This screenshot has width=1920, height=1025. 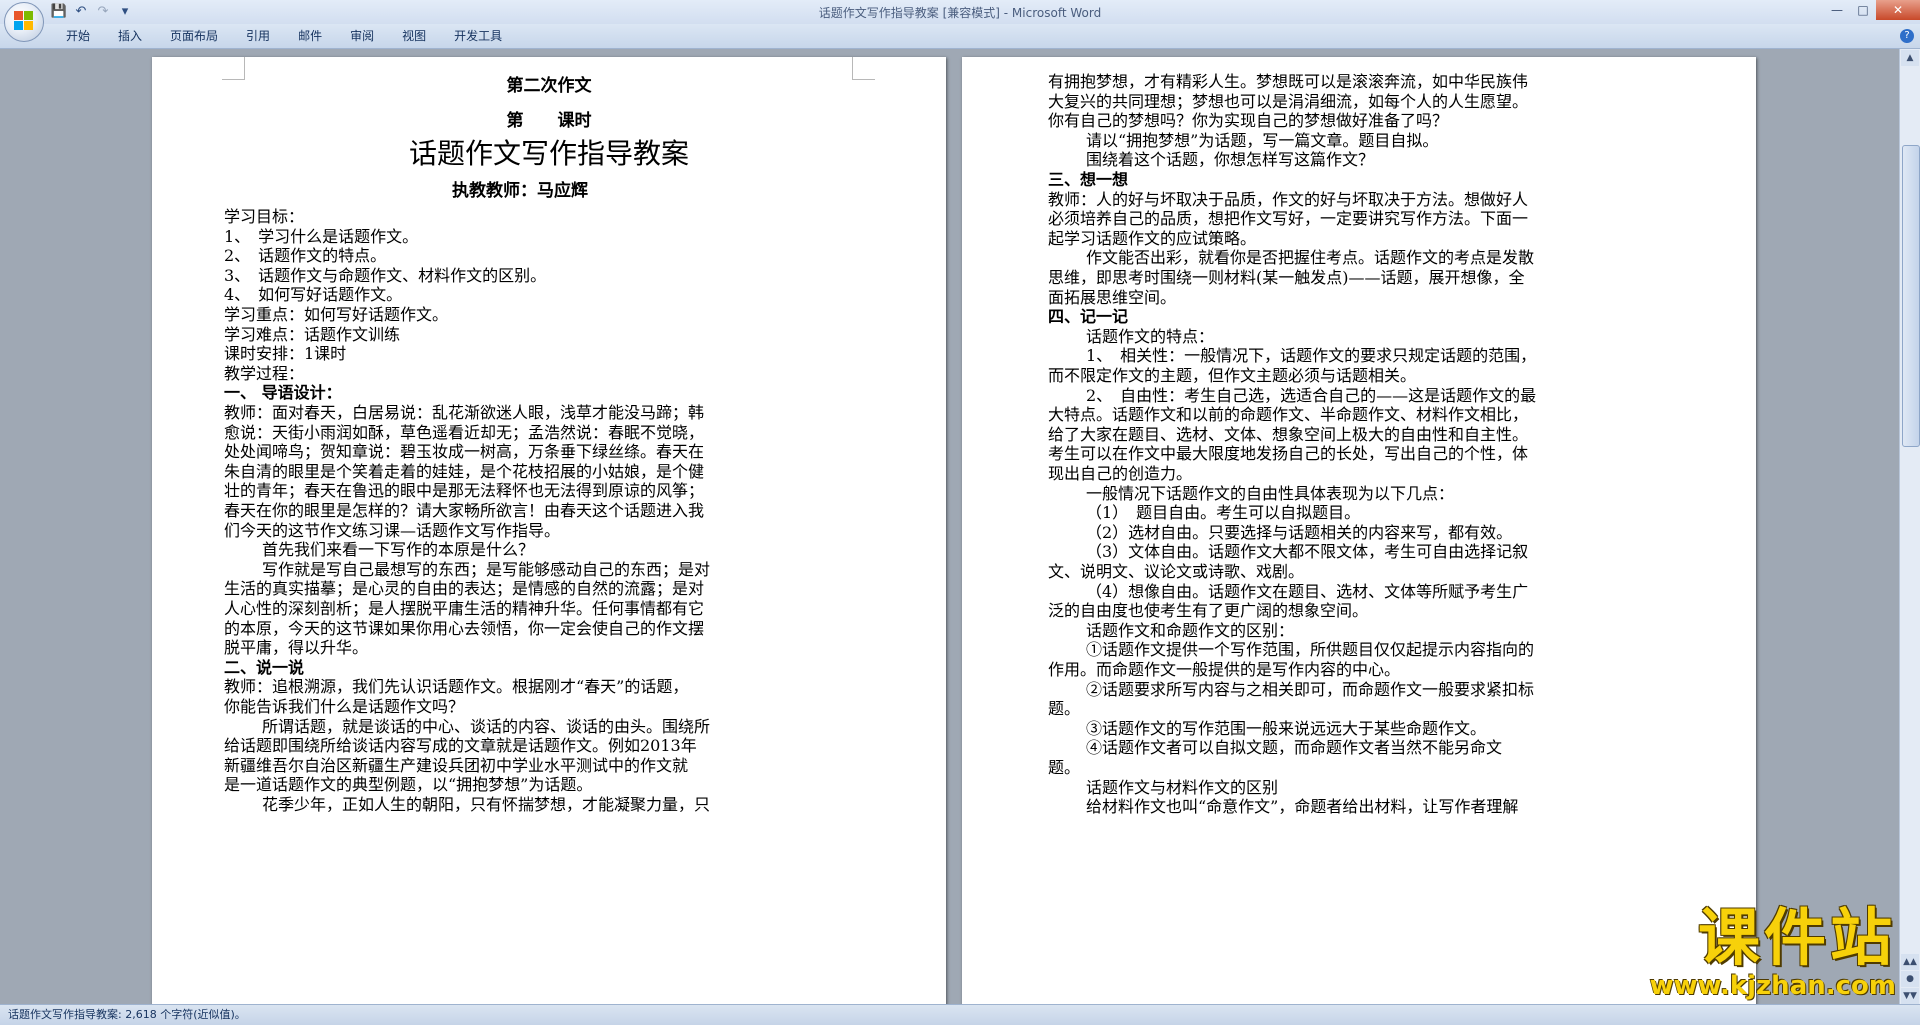 I want to click on line-text: 们今天的这节作文练习课—话题作文写作指导。, so click(x=392, y=530).